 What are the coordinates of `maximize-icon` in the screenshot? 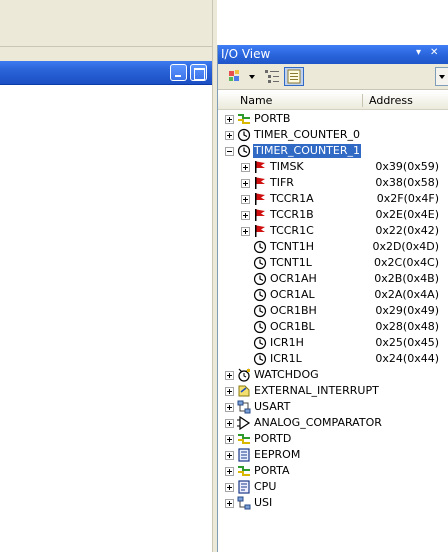 It's located at (198, 72).